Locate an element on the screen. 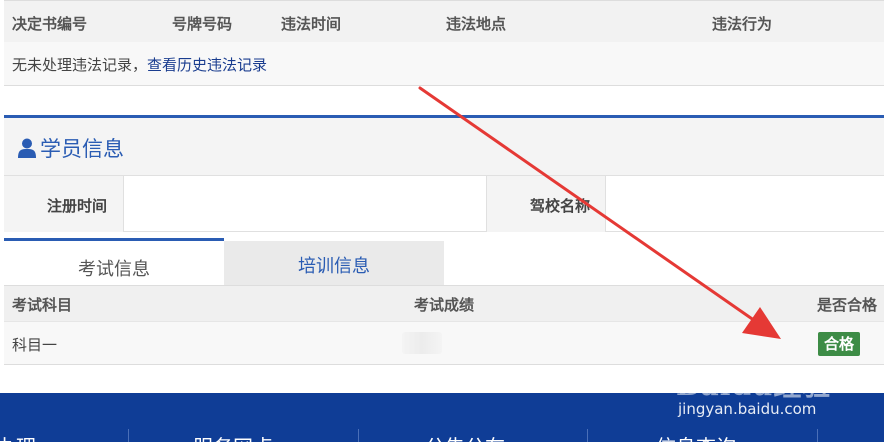 This screenshot has height=442, width=884. student-info-title: 学员信息 is located at coordinates (82, 149).